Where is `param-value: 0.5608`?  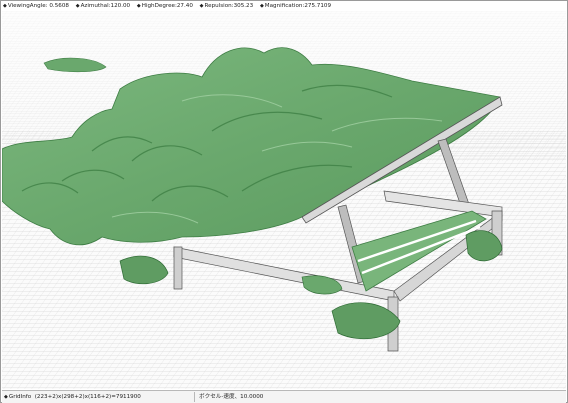 param-value: 0.5608 is located at coordinates (59, 6).